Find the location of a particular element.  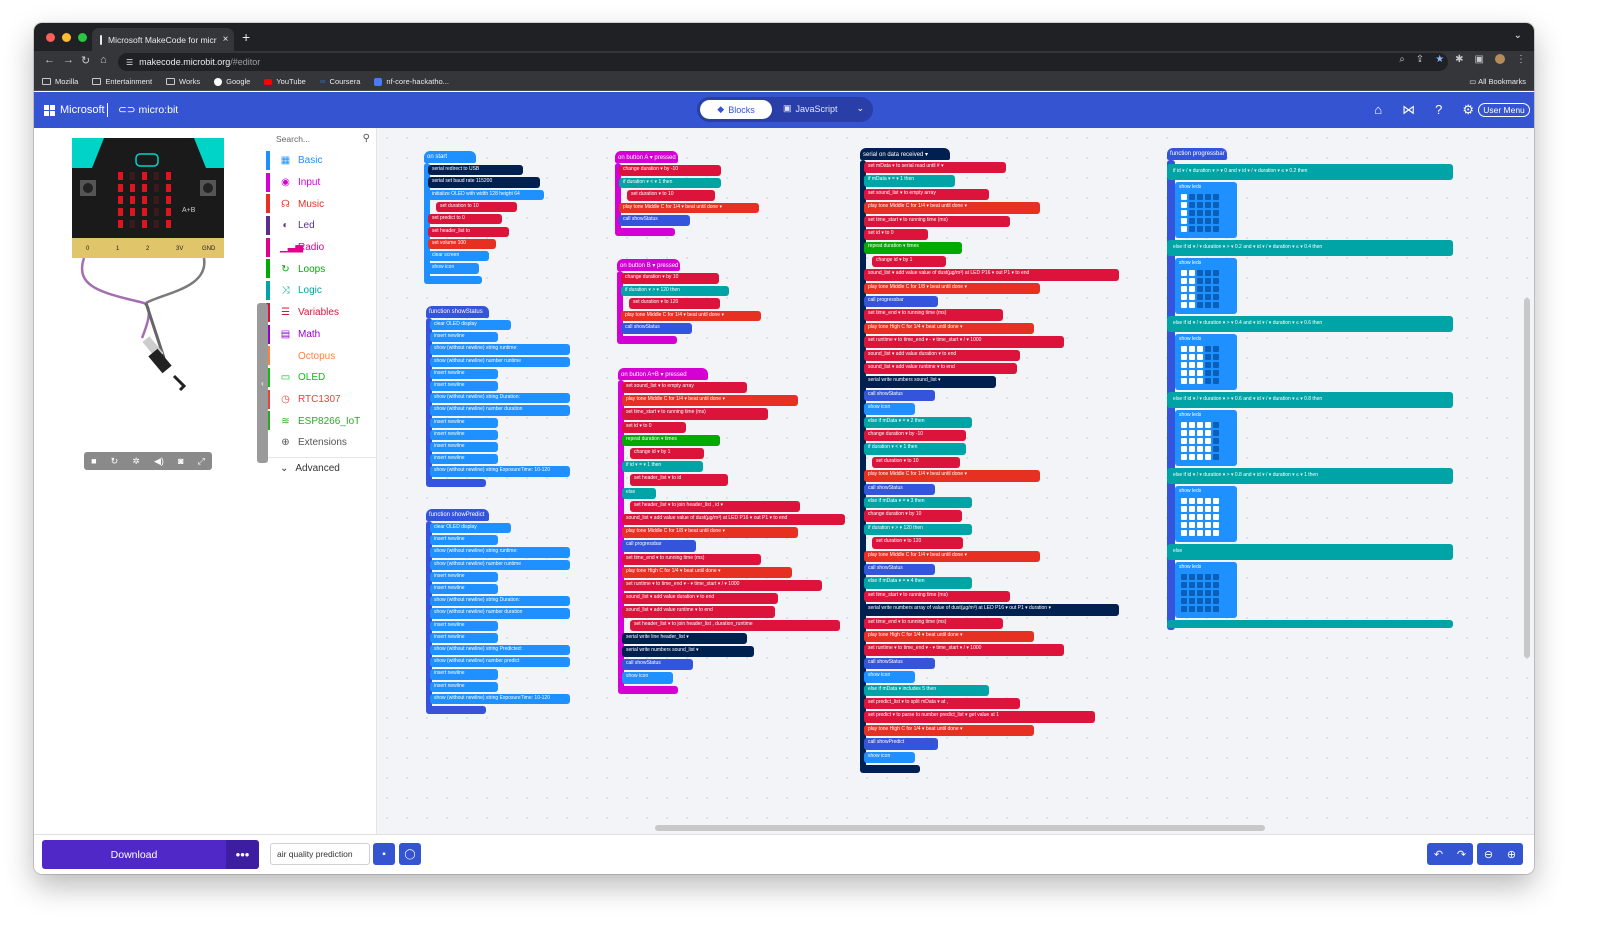

code-block: set duration ▾ to 120 is located at coordinates (918, 543).